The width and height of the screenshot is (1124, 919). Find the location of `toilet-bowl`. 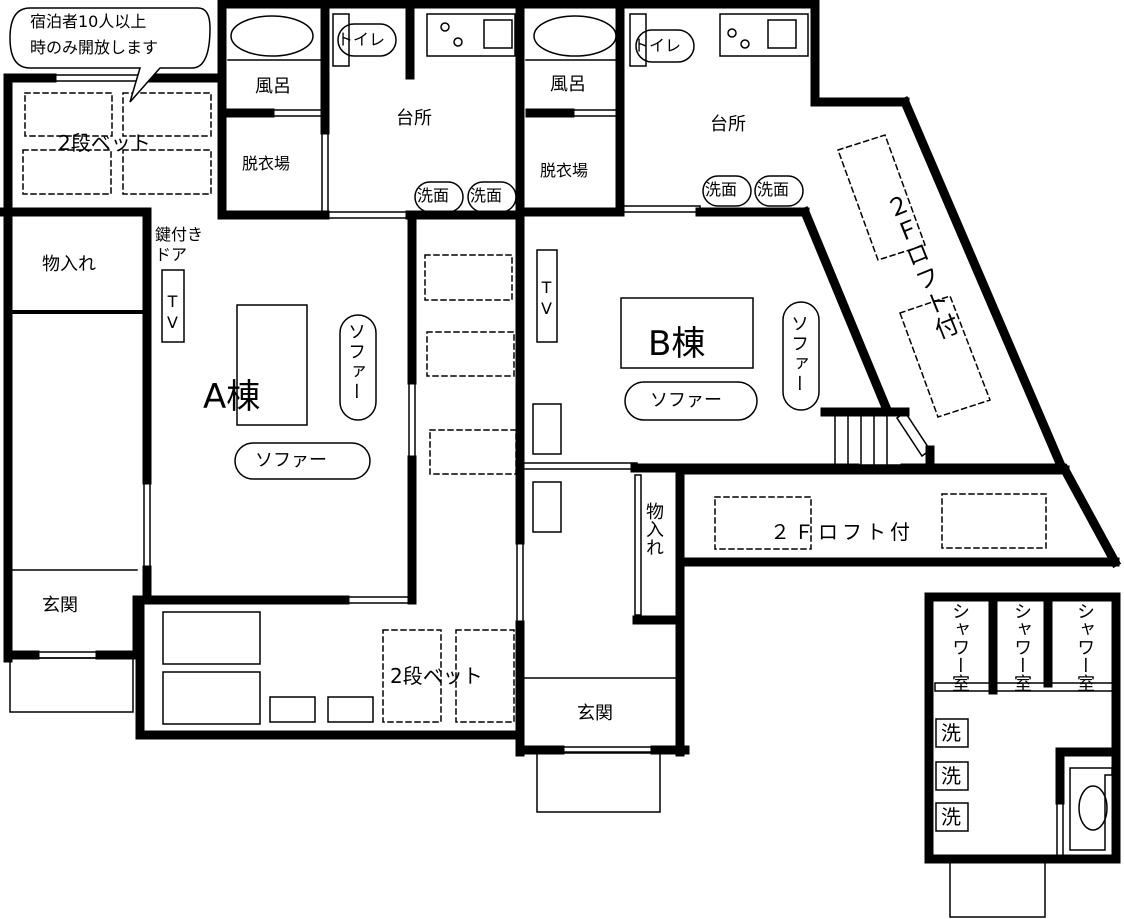

toilet-bowl is located at coordinates (1093, 808).